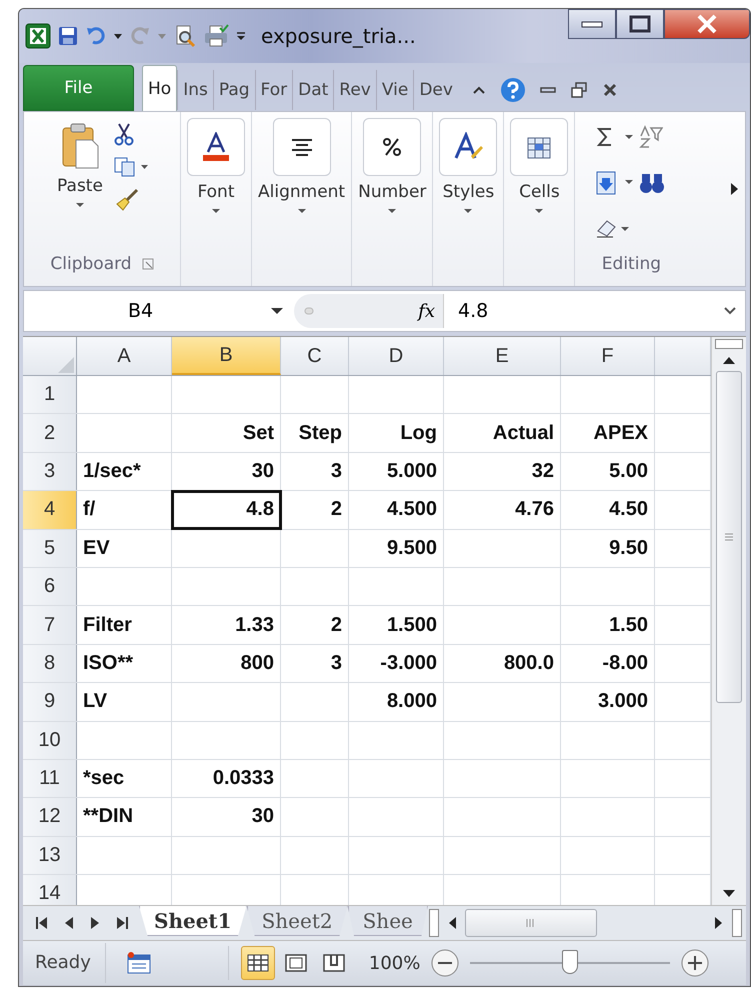 The height and width of the screenshot is (993, 751). Describe the element at coordinates (226, 356) in the screenshot. I see `column-header: B` at that location.